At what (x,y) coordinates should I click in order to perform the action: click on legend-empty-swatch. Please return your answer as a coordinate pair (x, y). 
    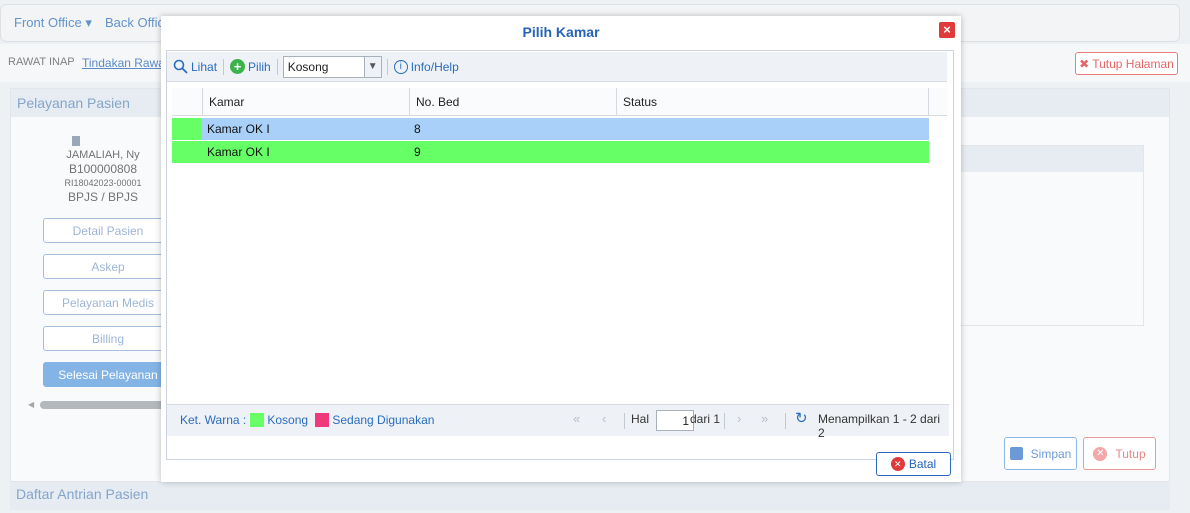
    Looking at the image, I should click on (257, 420).